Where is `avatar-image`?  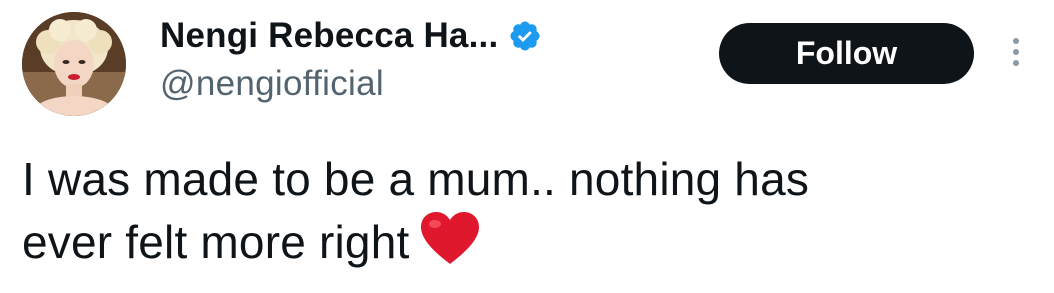 avatar-image is located at coordinates (74, 64).